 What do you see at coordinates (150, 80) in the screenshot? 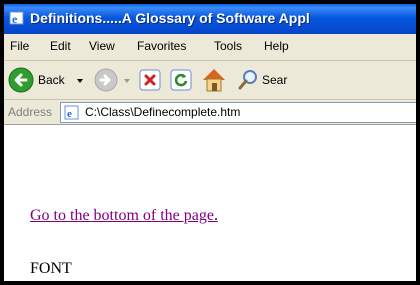
I see `stop-icon` at bounding box center [150, 80].